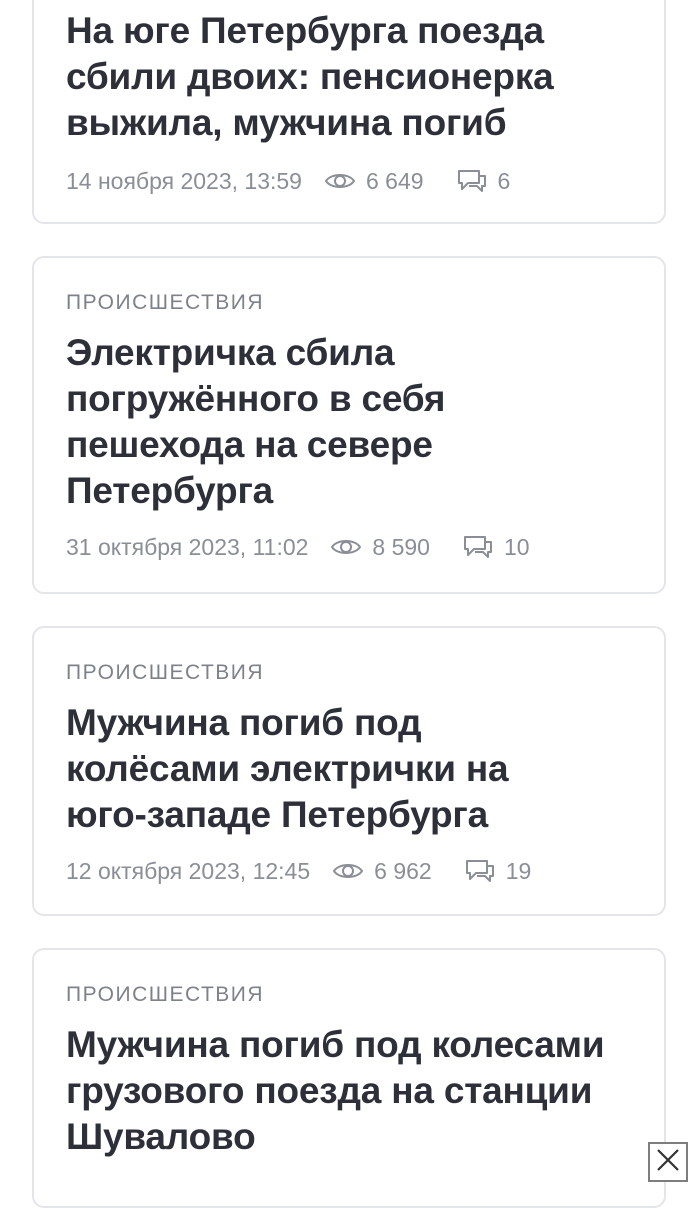  What do you see at coordinates (401, 546) in the screenshot?
I see `article-views: 8 590` at bounding box center [401, 546].